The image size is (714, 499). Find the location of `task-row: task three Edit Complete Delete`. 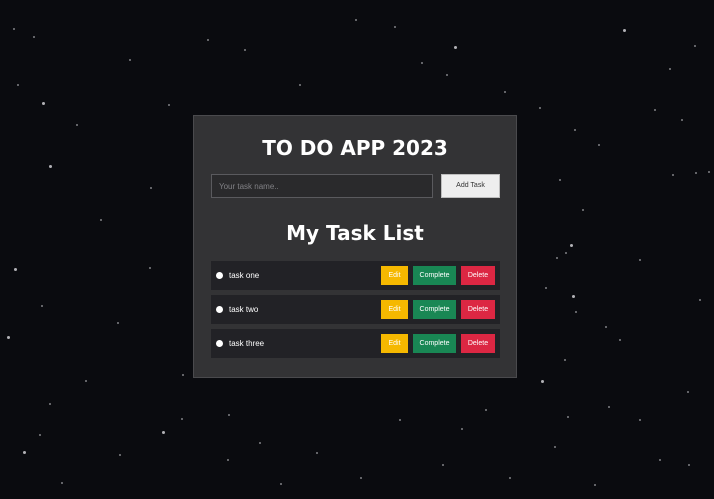

task-row: task three Edit Complete Delete is located at coordinates (355, 343).